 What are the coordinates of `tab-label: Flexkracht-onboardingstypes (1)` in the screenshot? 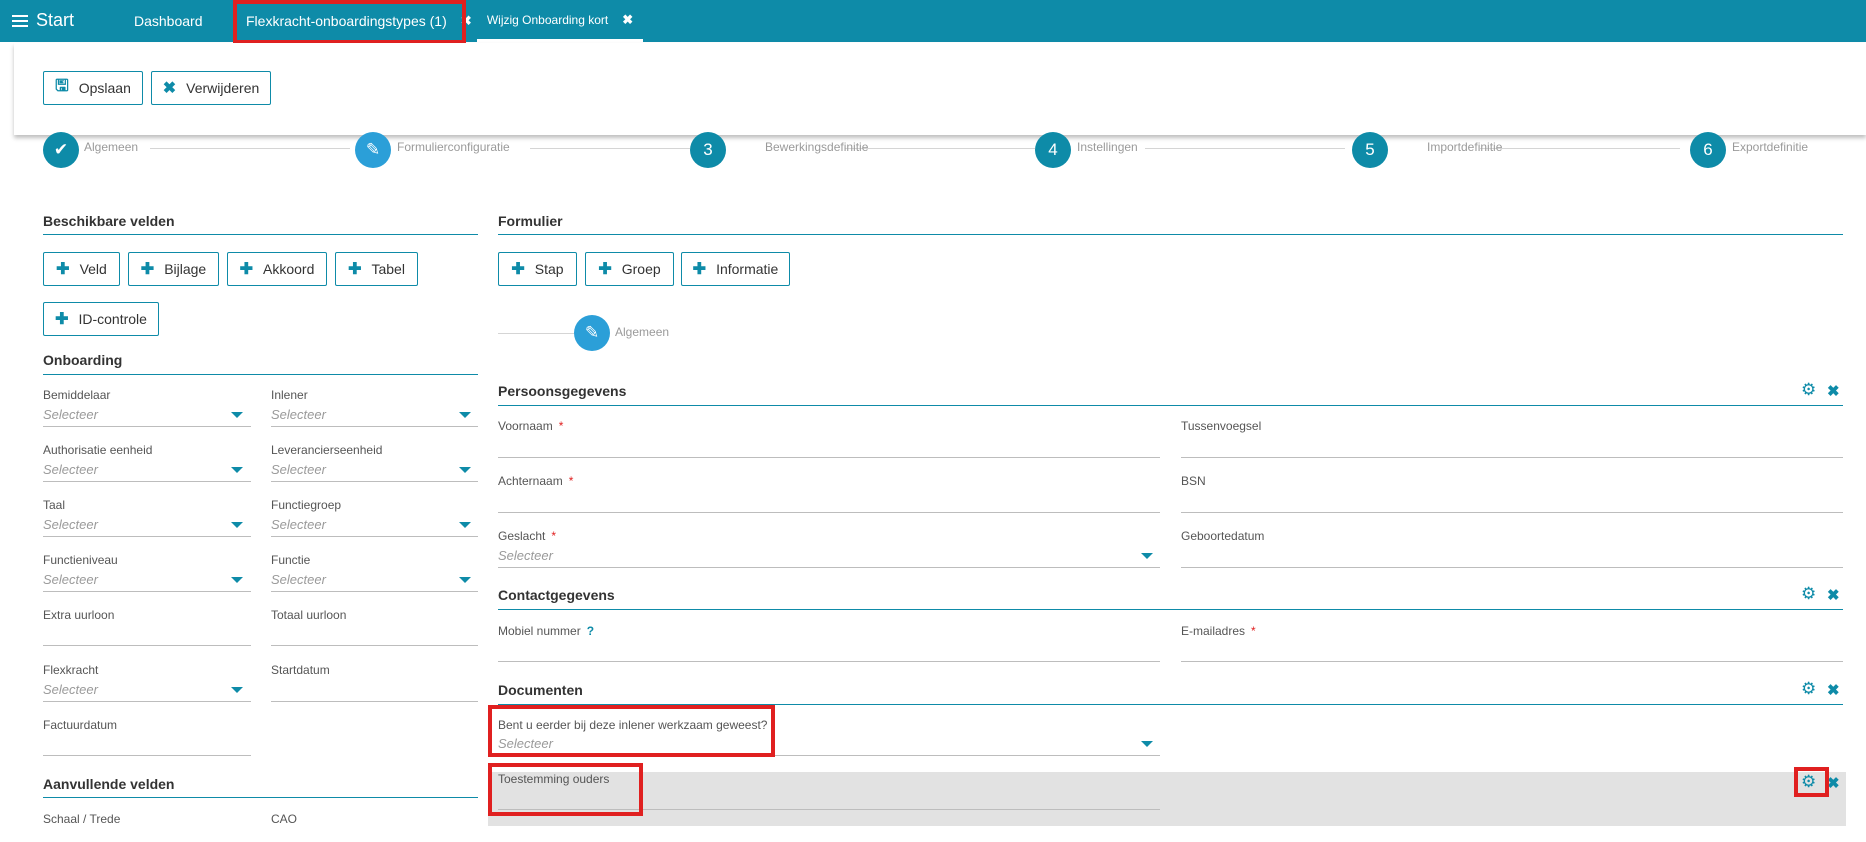 It's located at (346, 21).